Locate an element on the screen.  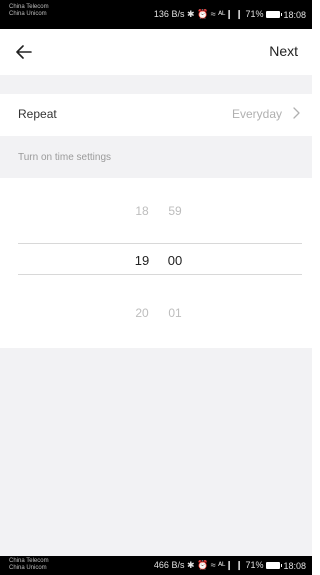
carrier-info: China Telecom China Unicom is located at coordinates (29, 11).